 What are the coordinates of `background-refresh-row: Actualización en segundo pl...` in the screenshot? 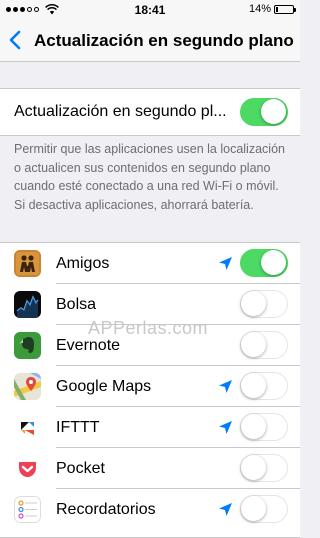 It's located at (150, 112).